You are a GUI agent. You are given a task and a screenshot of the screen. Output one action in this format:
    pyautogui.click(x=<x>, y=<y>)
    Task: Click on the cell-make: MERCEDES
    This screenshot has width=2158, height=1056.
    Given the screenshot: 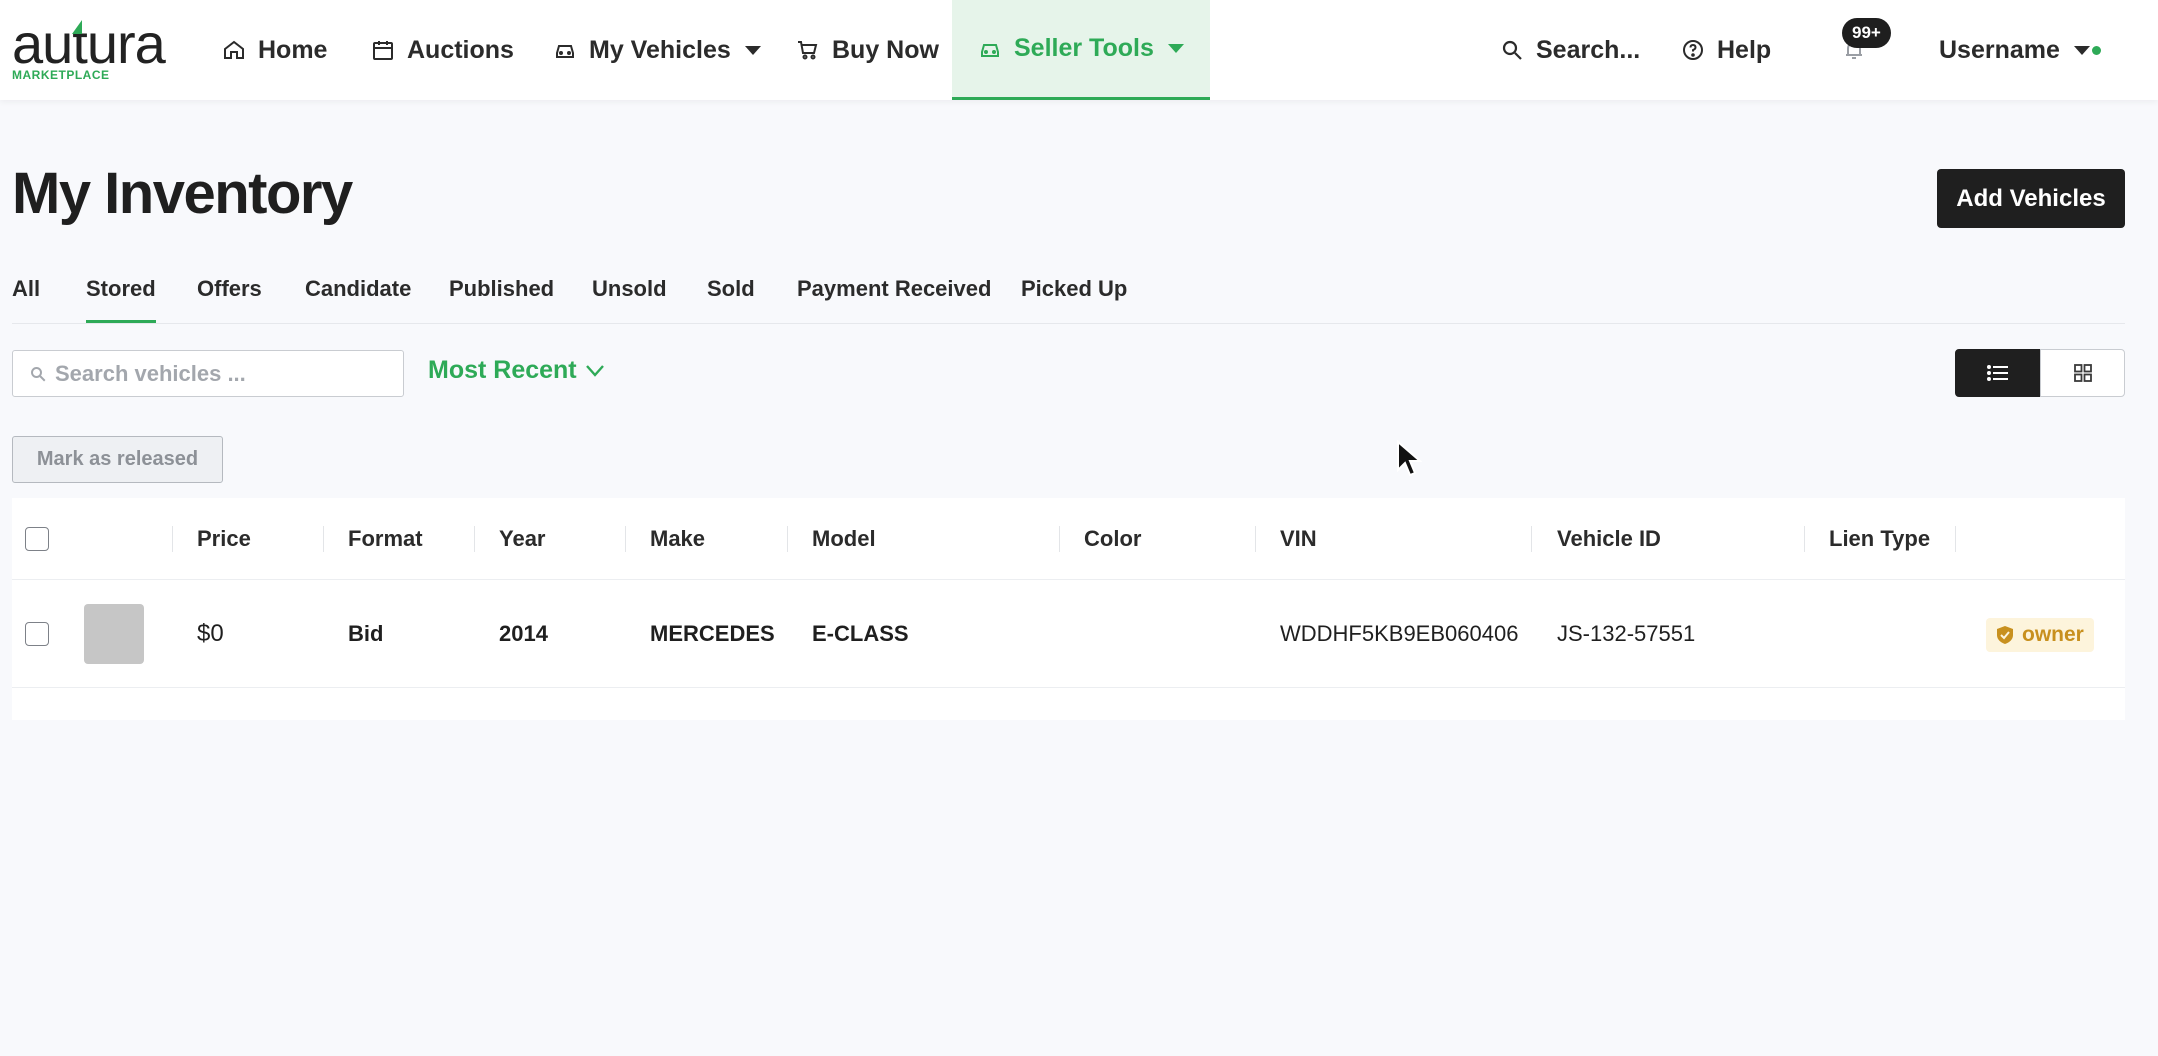 What is the action you would take?
    pyautogui.click(x=712, y=633)
    